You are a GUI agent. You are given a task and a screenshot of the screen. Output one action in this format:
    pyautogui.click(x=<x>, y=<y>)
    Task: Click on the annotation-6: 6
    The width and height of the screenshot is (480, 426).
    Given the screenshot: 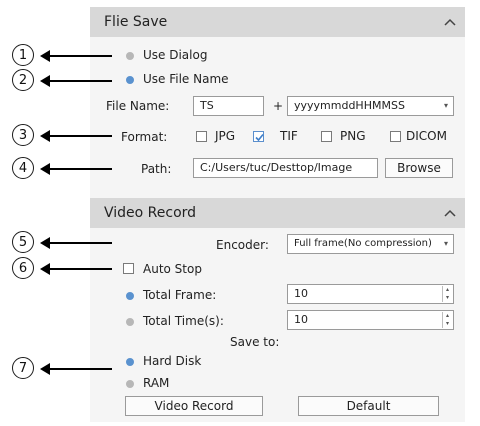 What is the action you would take?
    pyautogui.click(x=23, y=268)
    